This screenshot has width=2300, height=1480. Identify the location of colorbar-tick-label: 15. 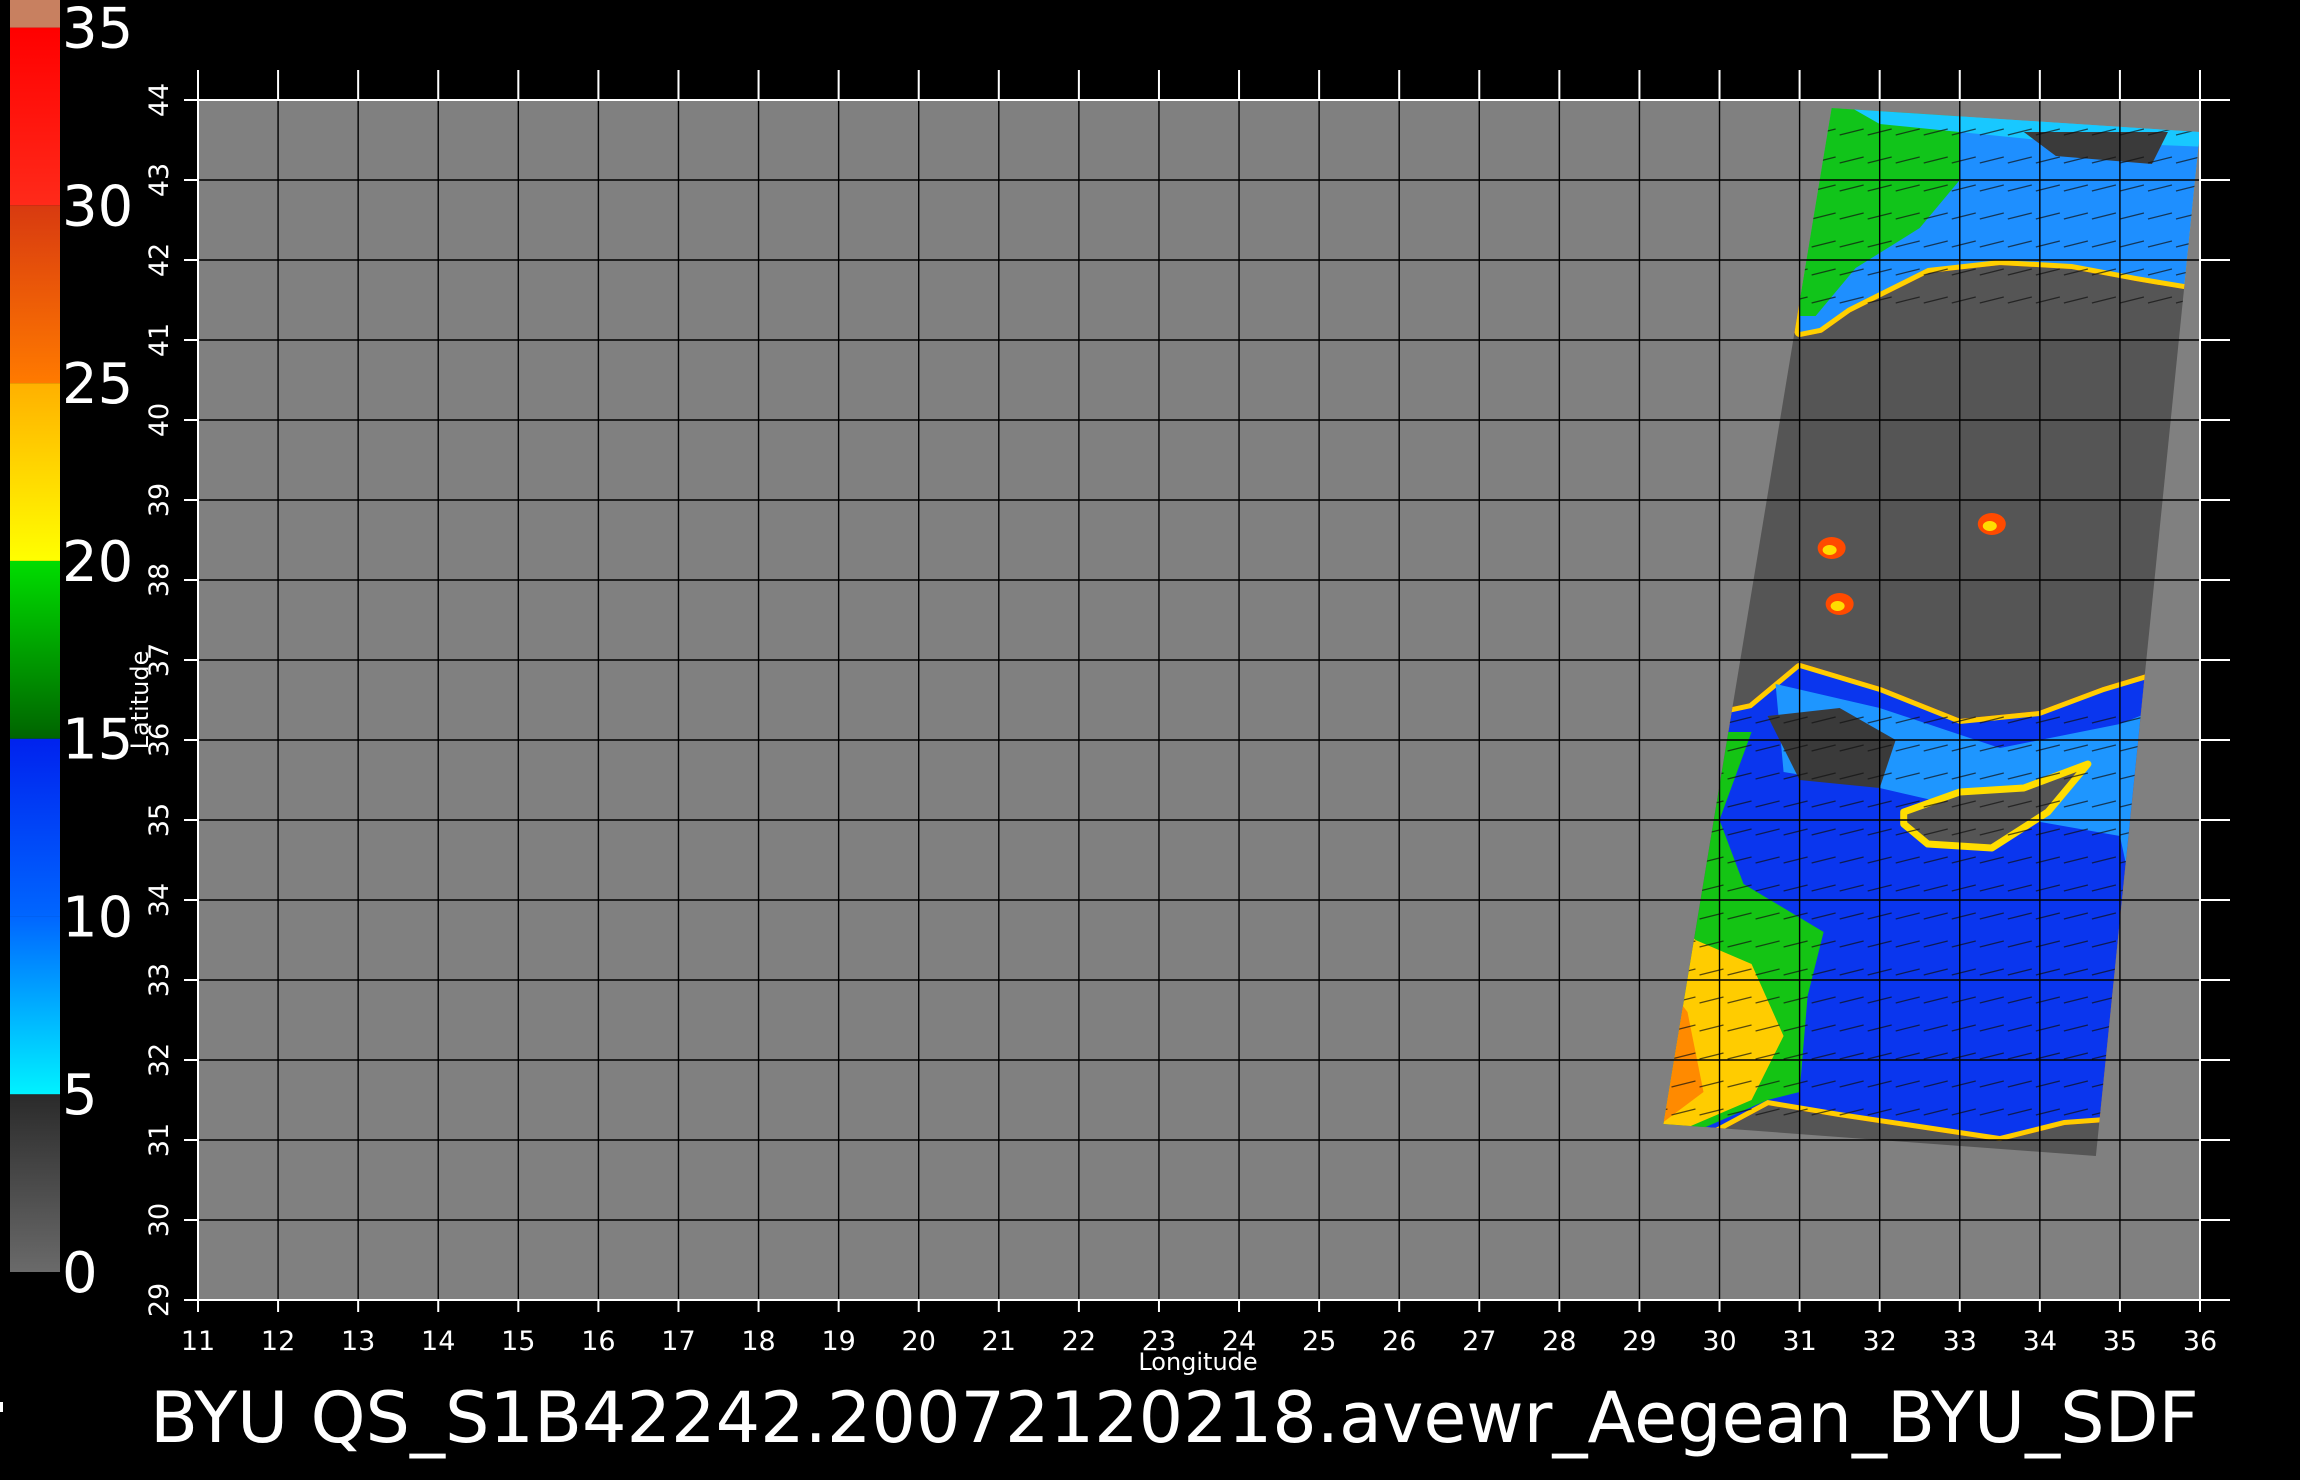
(97, 740).